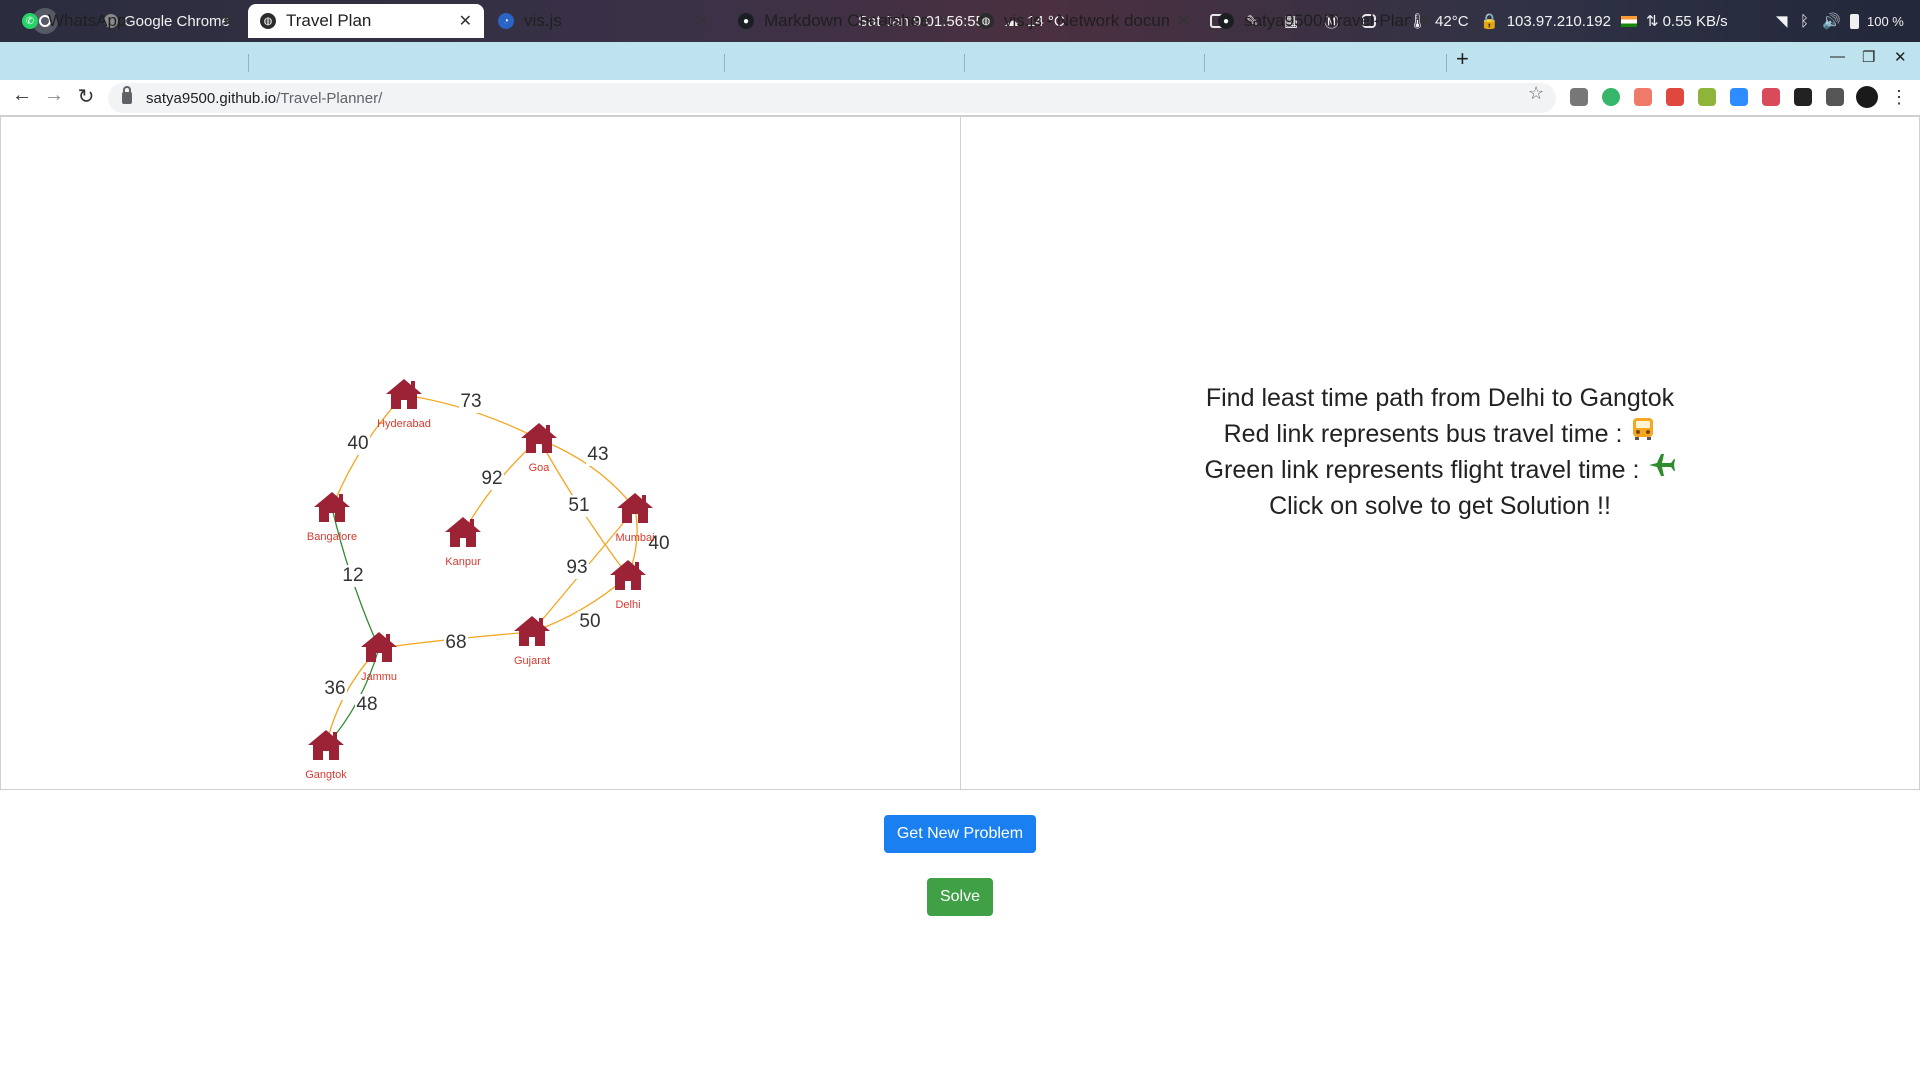 The image size is (1920, 1080). I want to click on tab-markdown-cheatsheet: ● Markdown Cheatsheet ✕, so click(844, 21).